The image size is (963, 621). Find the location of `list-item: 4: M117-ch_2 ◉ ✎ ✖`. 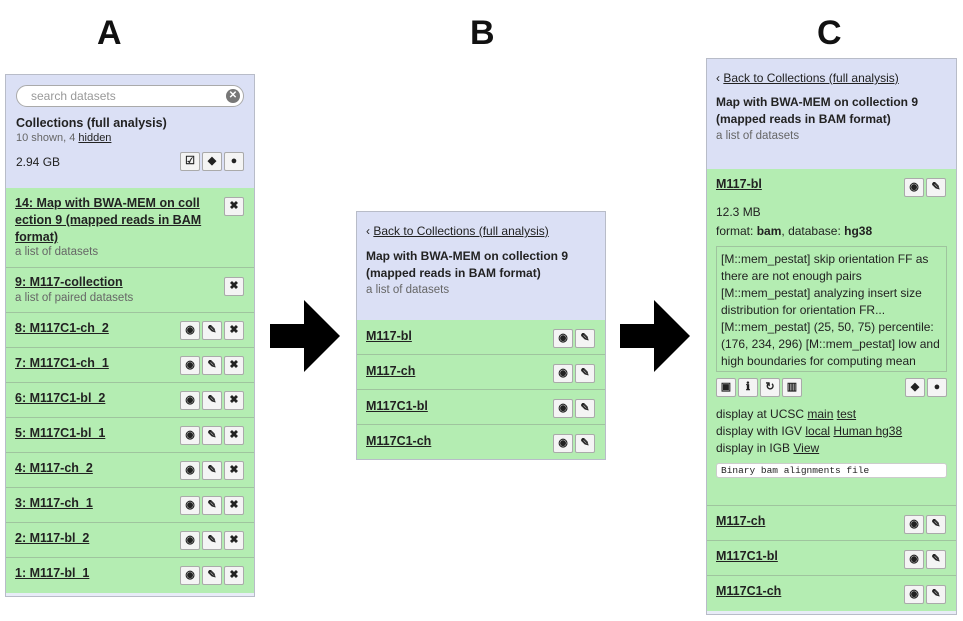

list-item: 4: M117-ch_2 ◉ ✎ ✖ is located at coordinates (130, 470).